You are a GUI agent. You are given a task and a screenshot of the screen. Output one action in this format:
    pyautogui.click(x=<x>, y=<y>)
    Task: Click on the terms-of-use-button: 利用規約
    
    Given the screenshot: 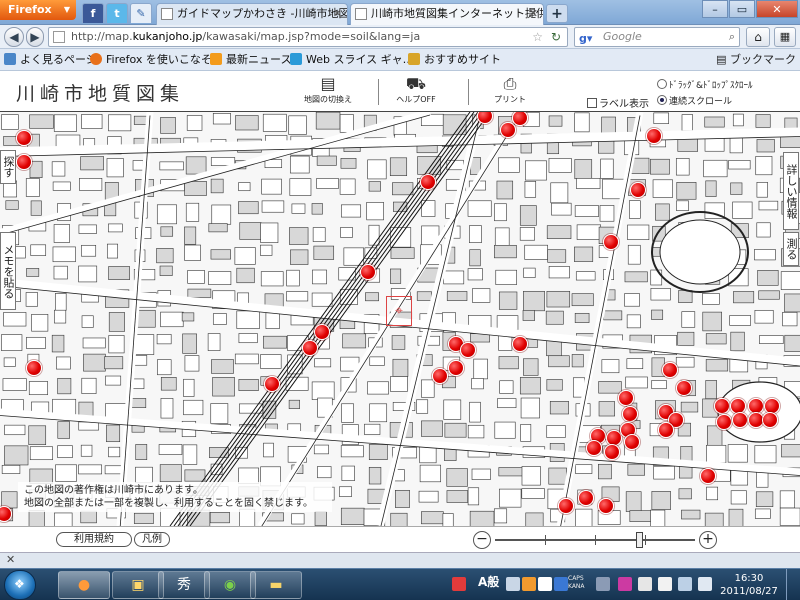 What is the action you would take?
    pyautogui.click(x=94, y=539)
    